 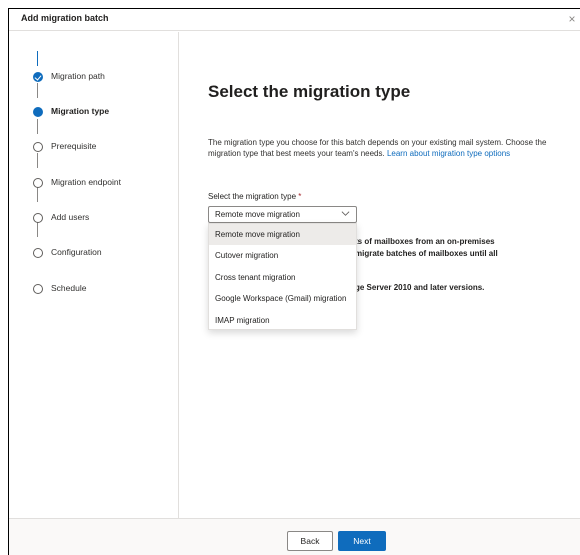 What do you see at coordinates (282, 298) in the screenshot?
I see `option-google-workspace: Google Workspace (Gmail) migration` at bounding box center [282, 298].